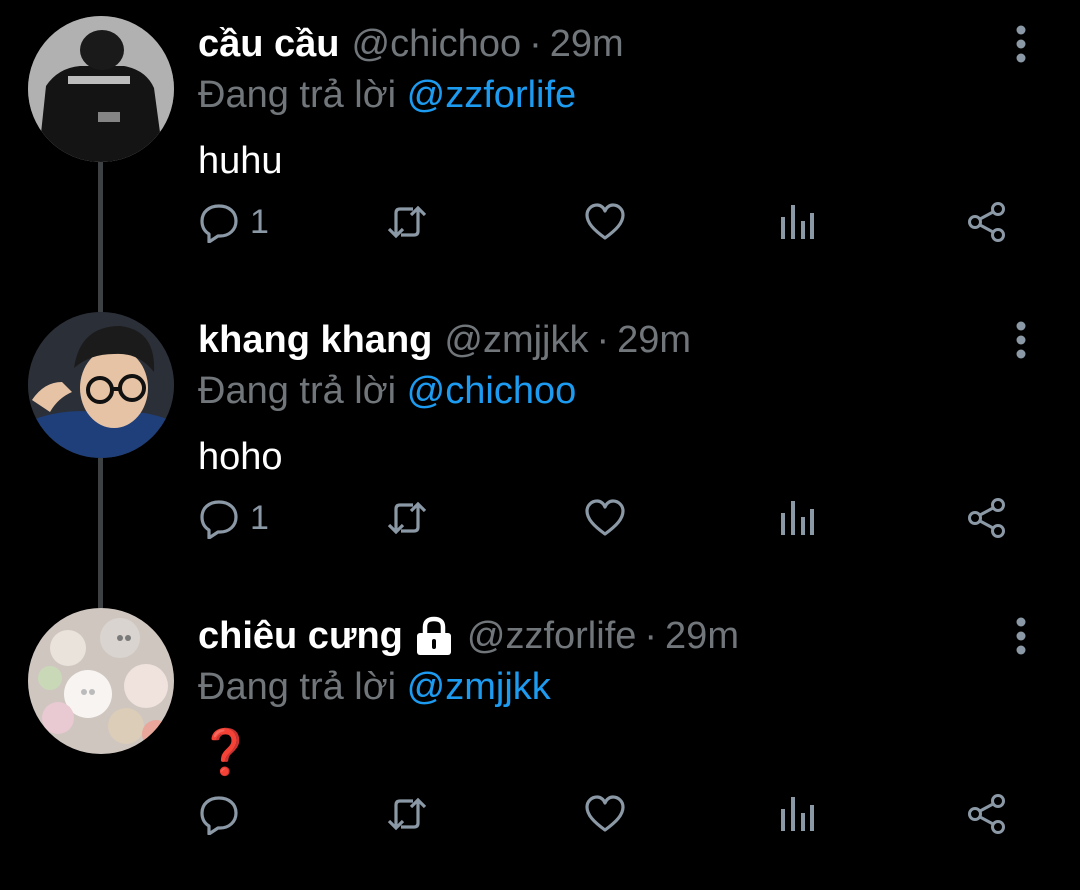 The width and height of the screenshot is (1080, 890). What do you see at coordinates (516, 340) in the screenshot?
I see `user-handle: @zmjjkk` at bounding box center [516, 340].